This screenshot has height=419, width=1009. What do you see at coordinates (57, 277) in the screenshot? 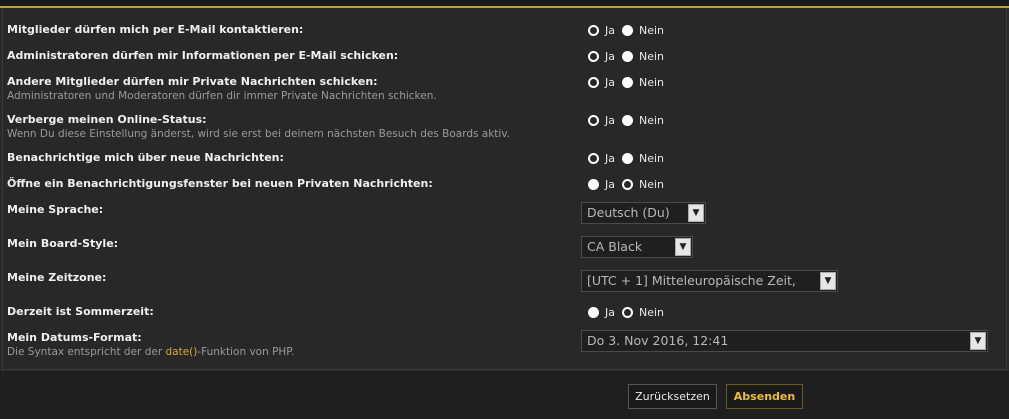
I see `setting-label: Meine Zeitzone:` at bounding box center [57, 277].